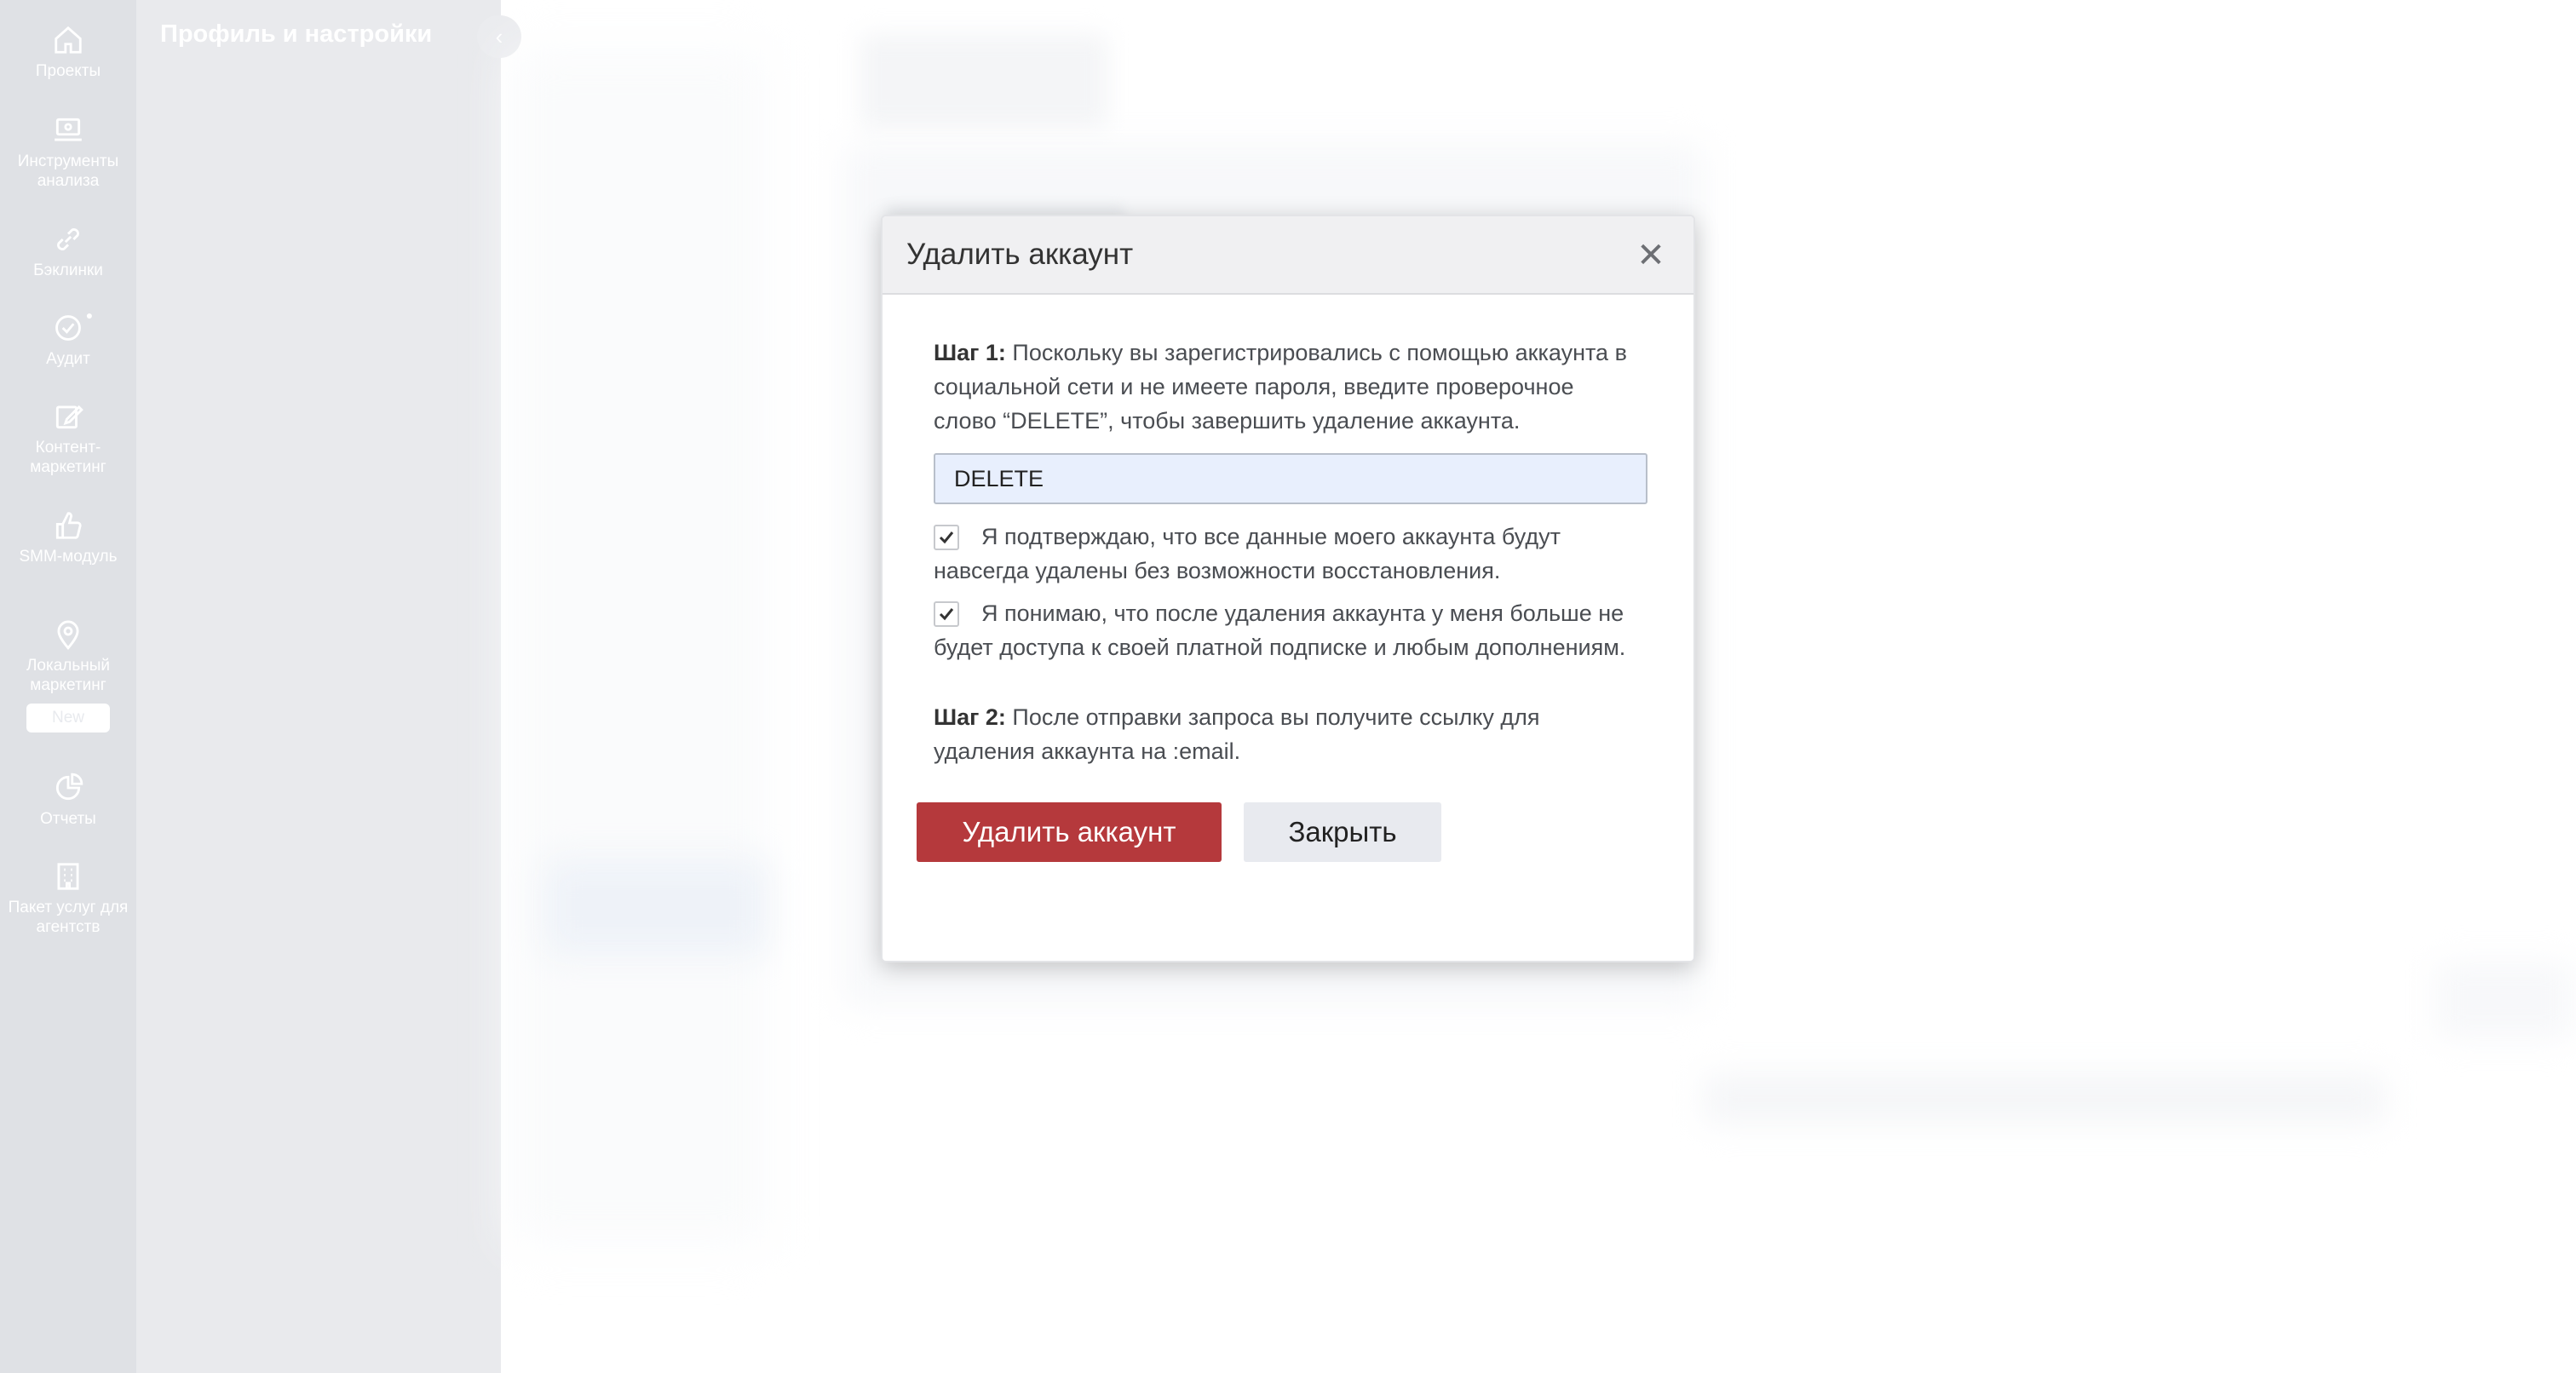 The image size is (2576, 1373). I want to click on dialog-title: Удалить аккаунт, so click(1020, 254).